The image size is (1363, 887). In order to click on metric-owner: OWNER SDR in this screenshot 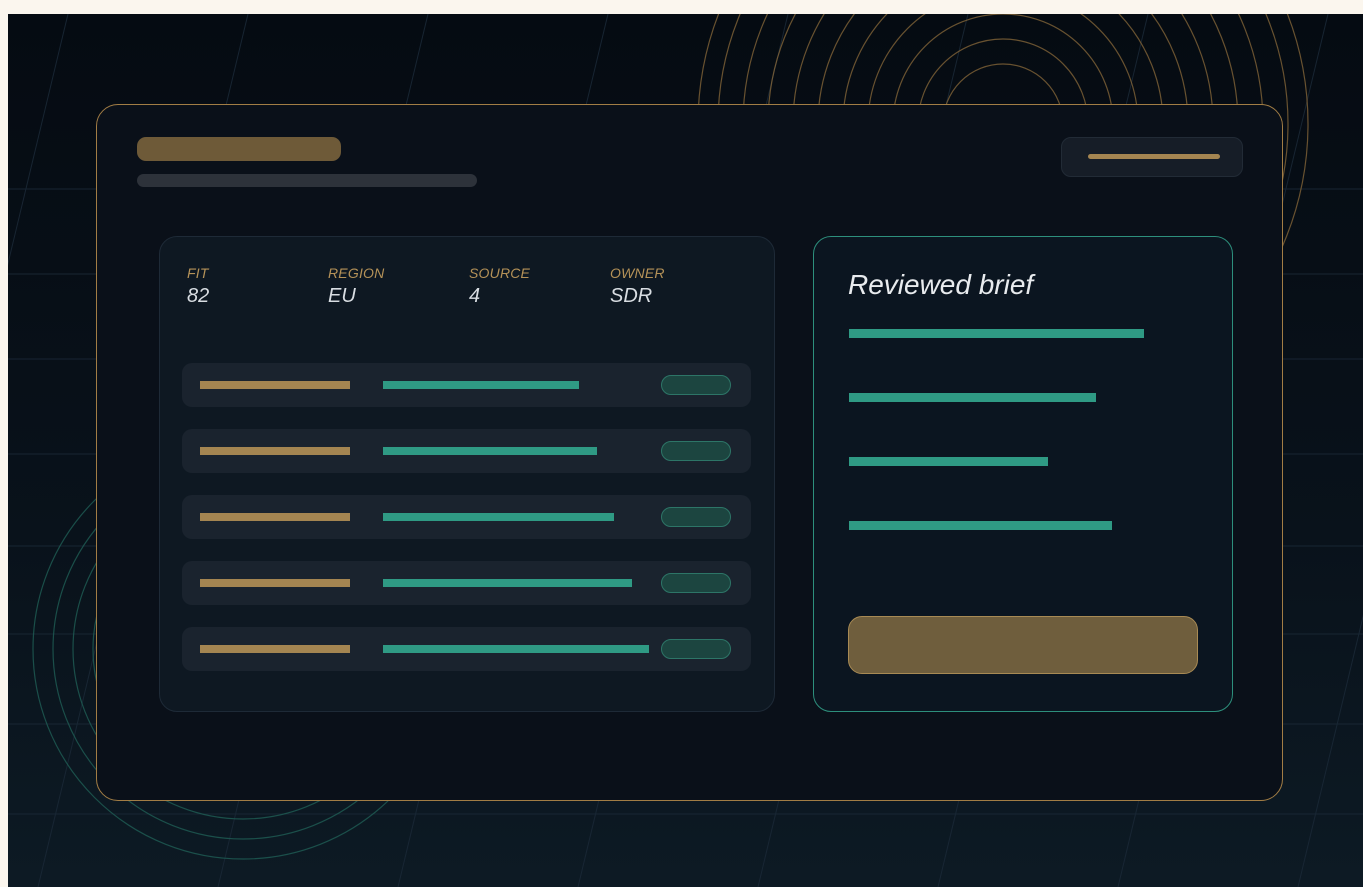, I will do `click(637, 286)`.